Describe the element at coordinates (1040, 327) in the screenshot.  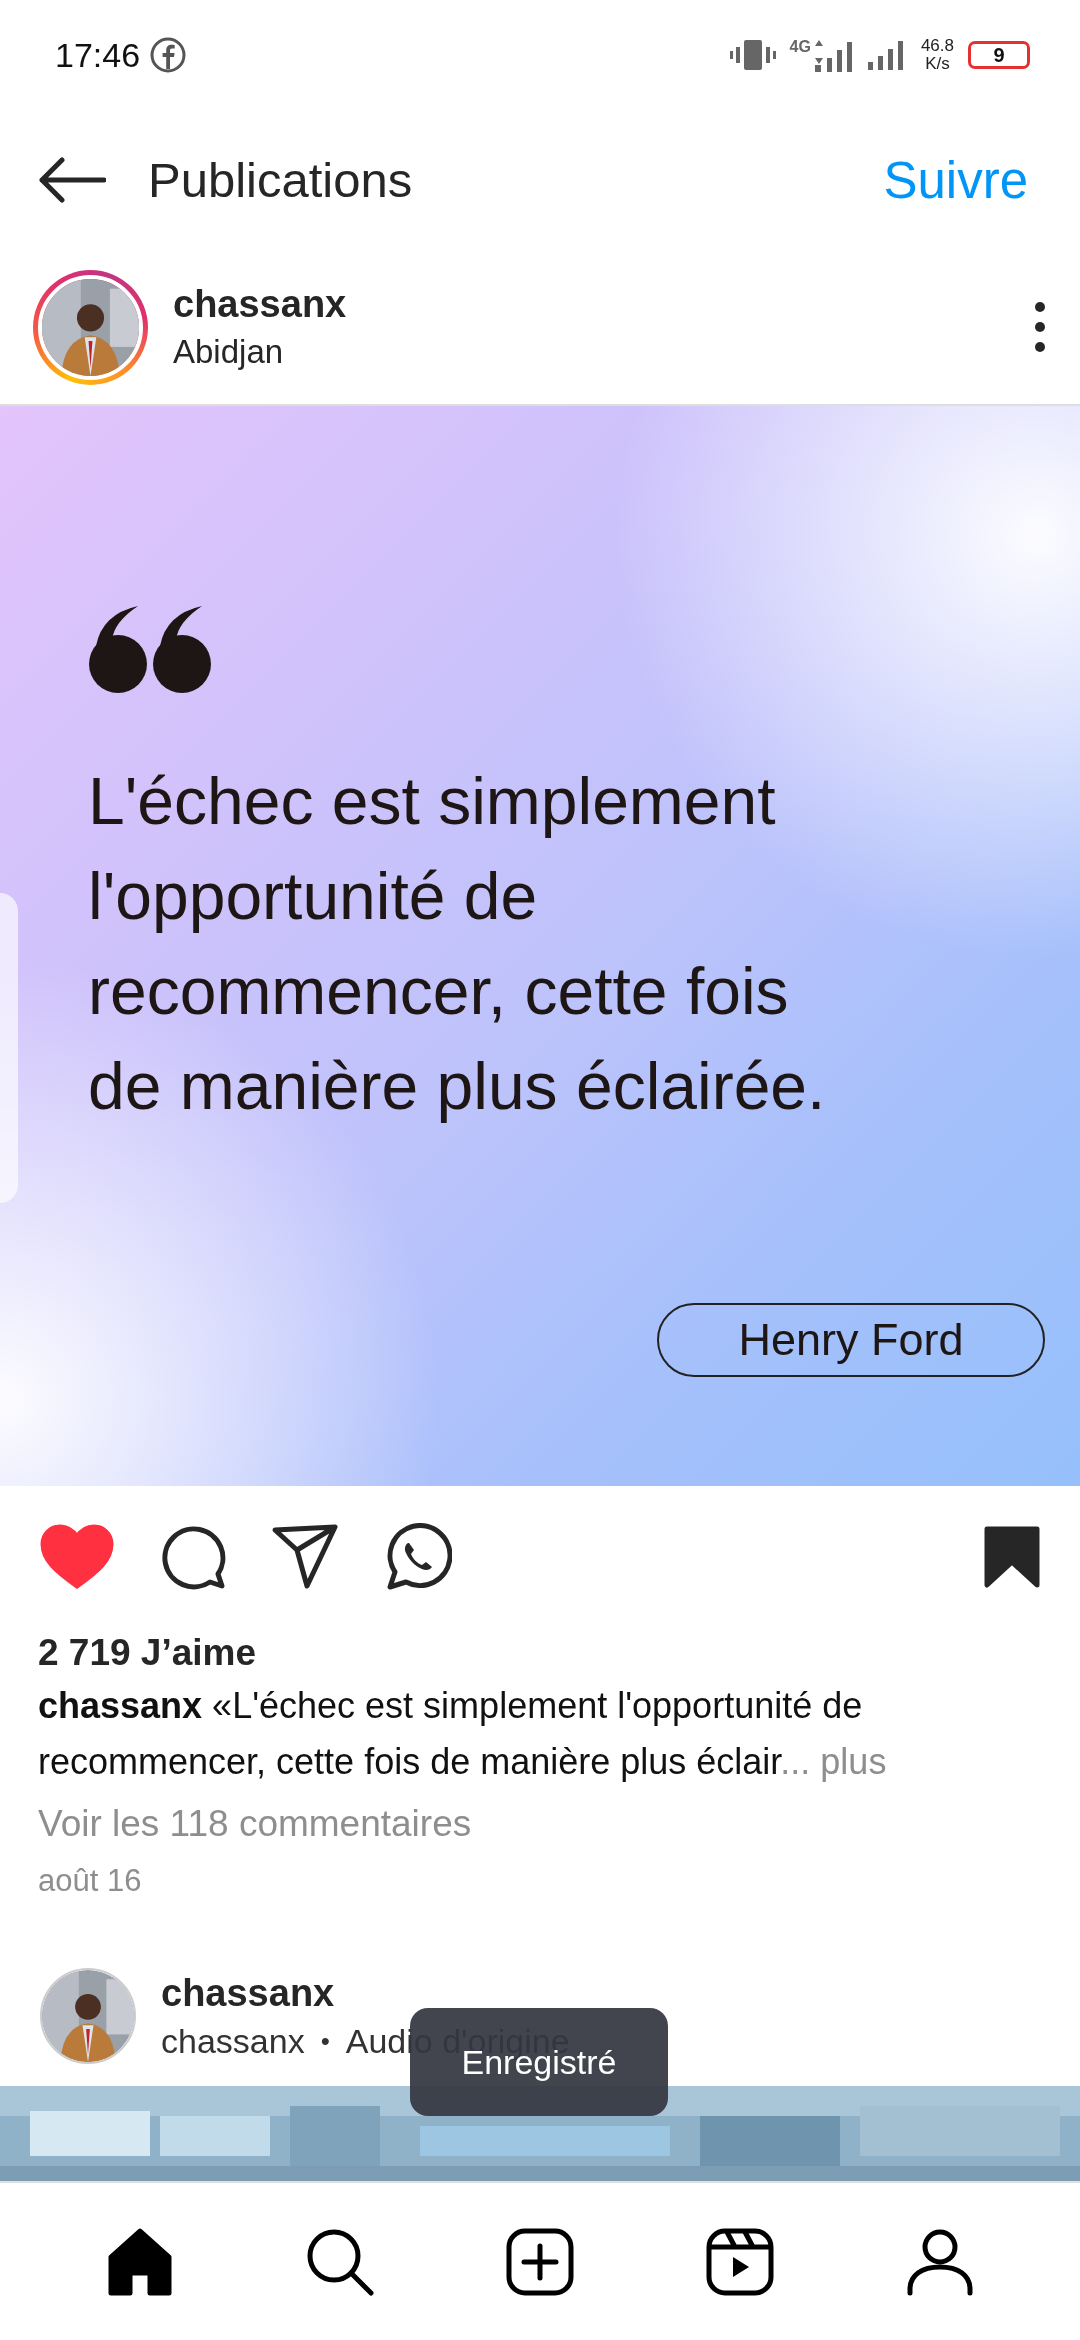
I see `more-options-icon` at that location.